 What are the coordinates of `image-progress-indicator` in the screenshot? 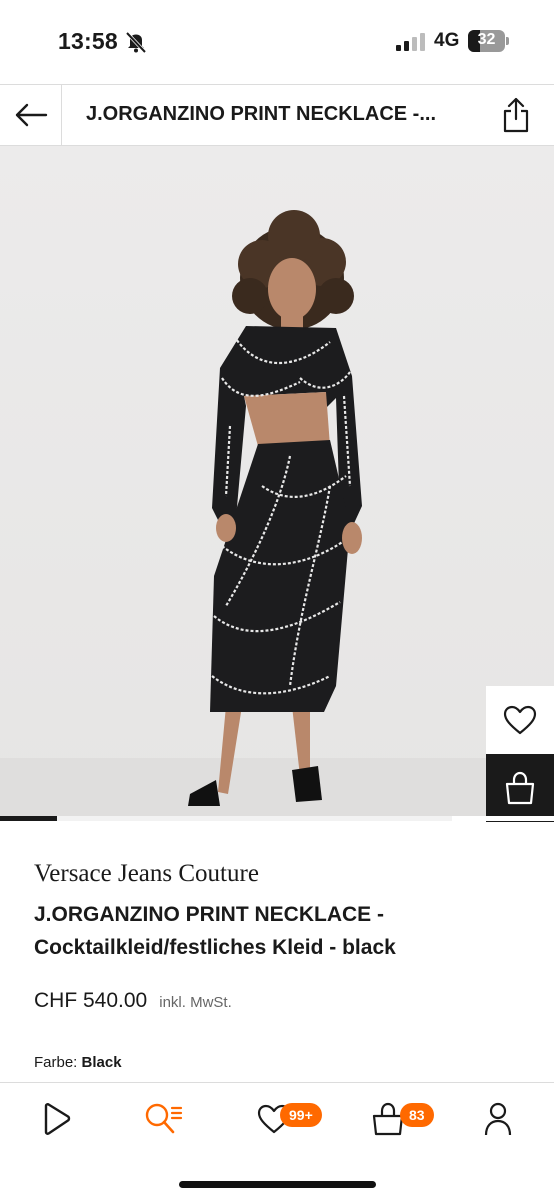 It's located at (277, 818).